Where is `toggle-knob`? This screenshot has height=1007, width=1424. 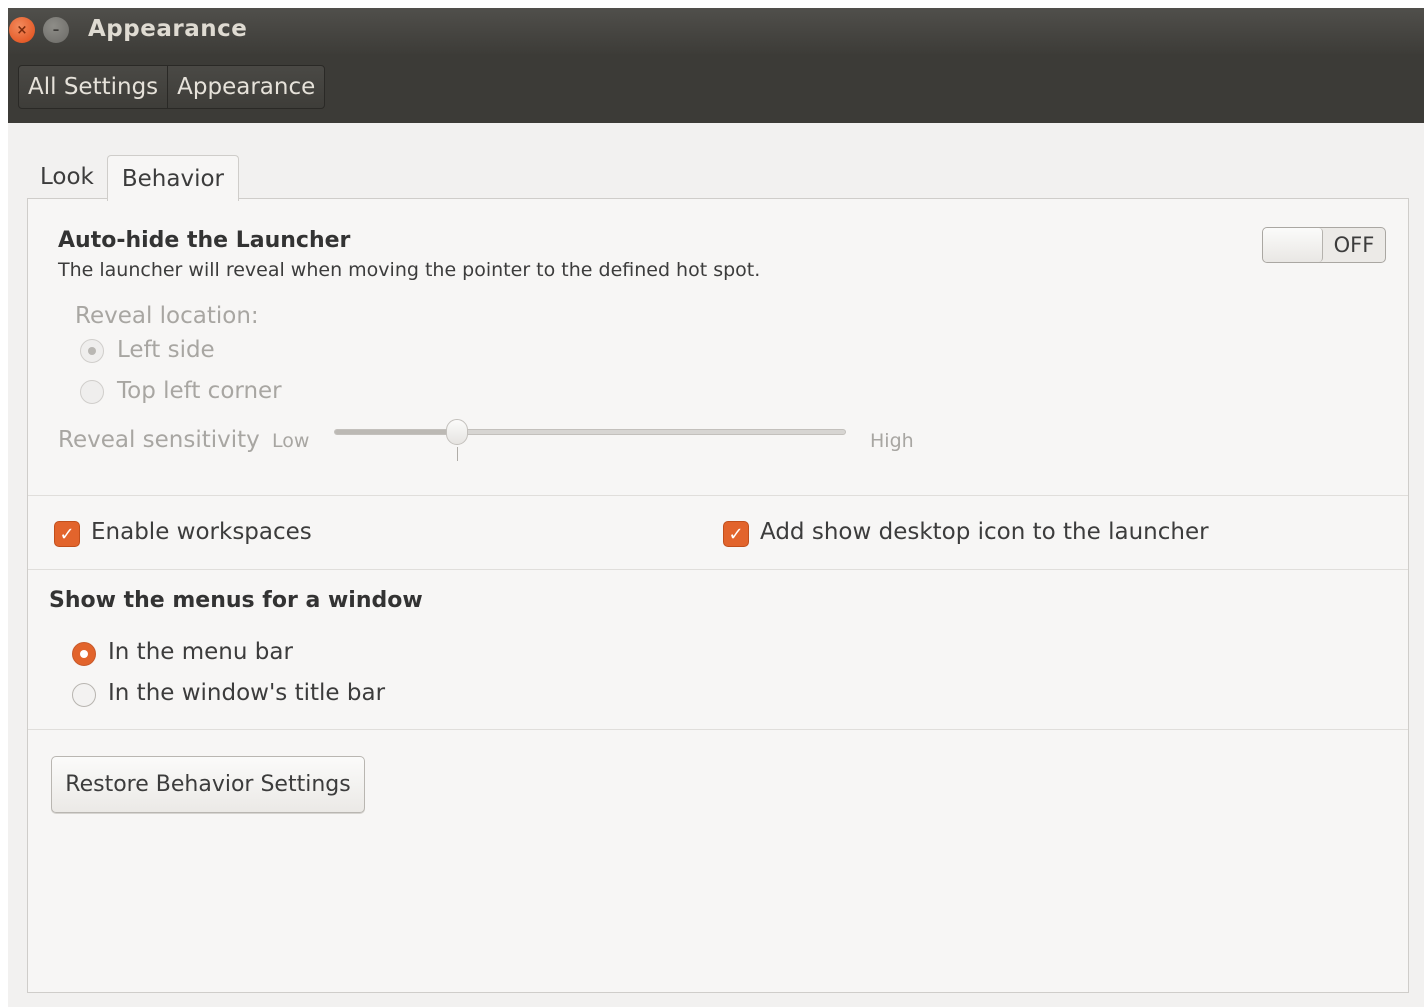
toggle-knob is located at coordinates (1293, 245).